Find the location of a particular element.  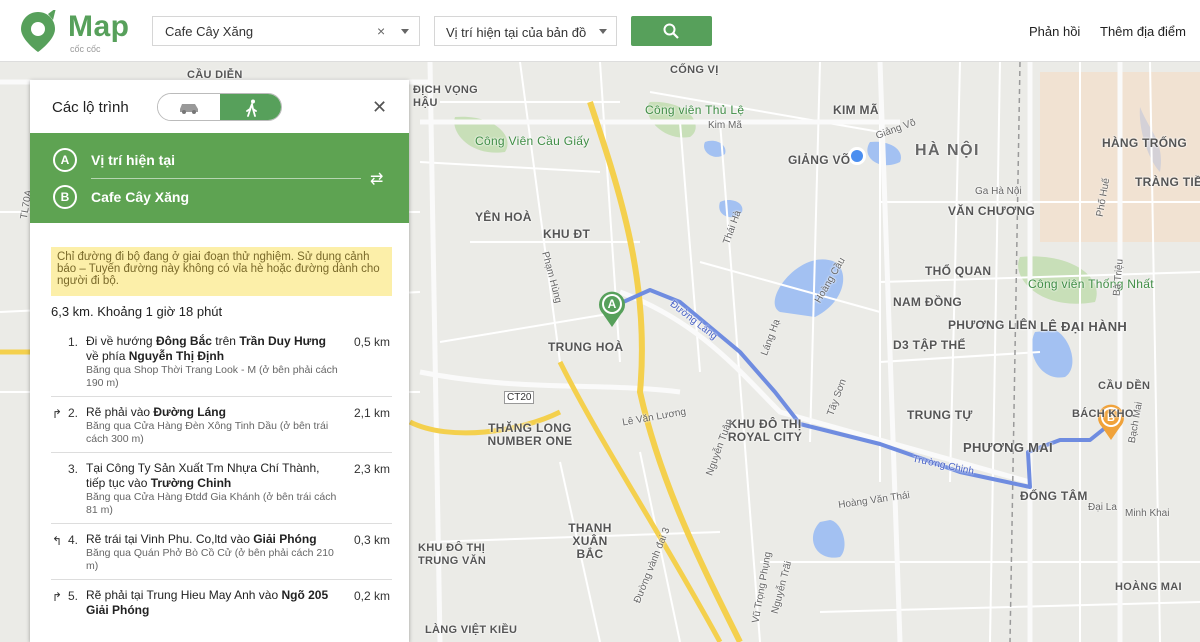

panel-header: Các lộ trình ✕ is located at coordinates (219, 106).